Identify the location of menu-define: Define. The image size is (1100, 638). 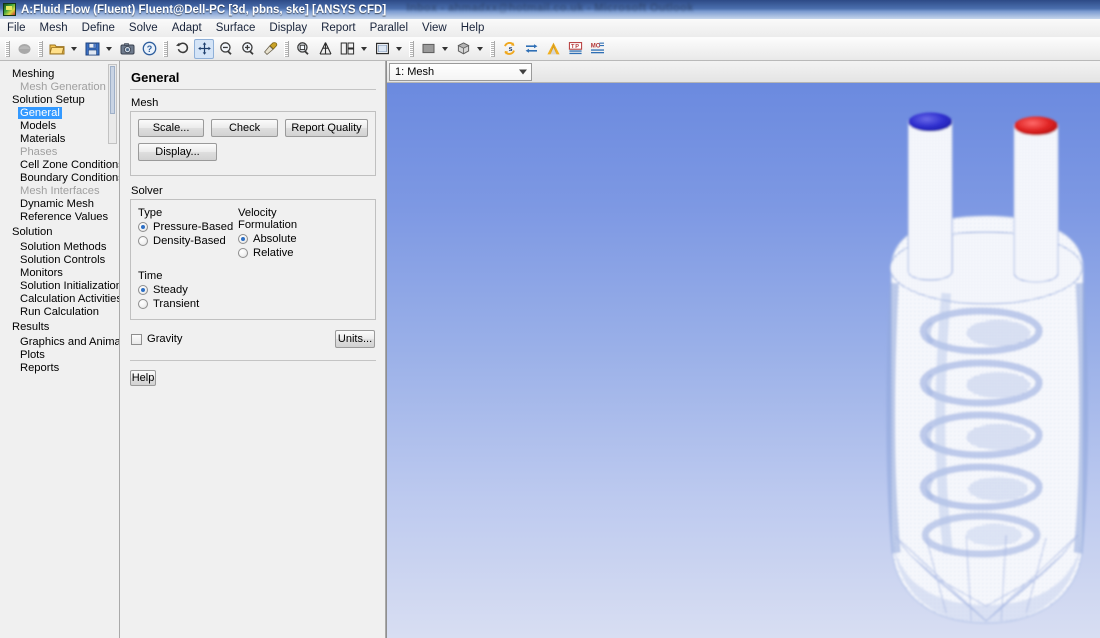
(98, 28).